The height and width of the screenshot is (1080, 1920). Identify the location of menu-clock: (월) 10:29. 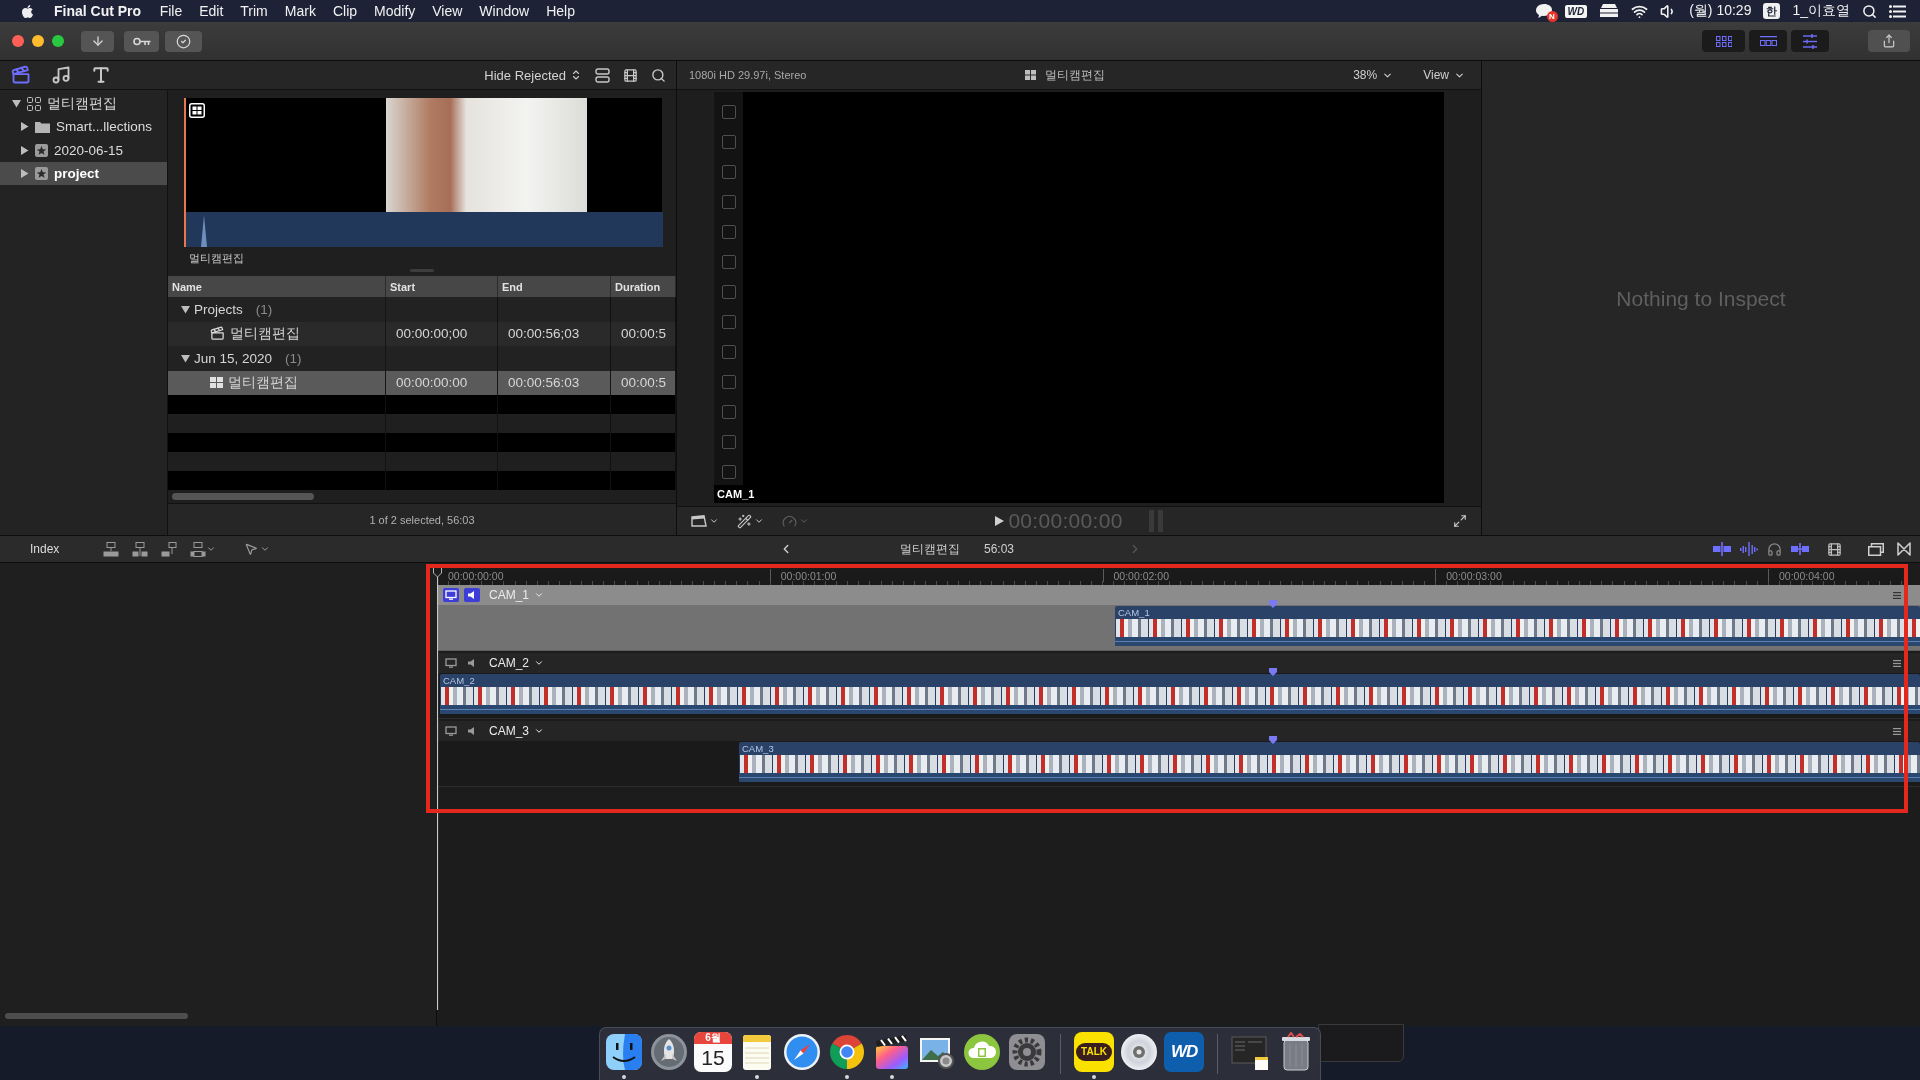
(1720, 11).